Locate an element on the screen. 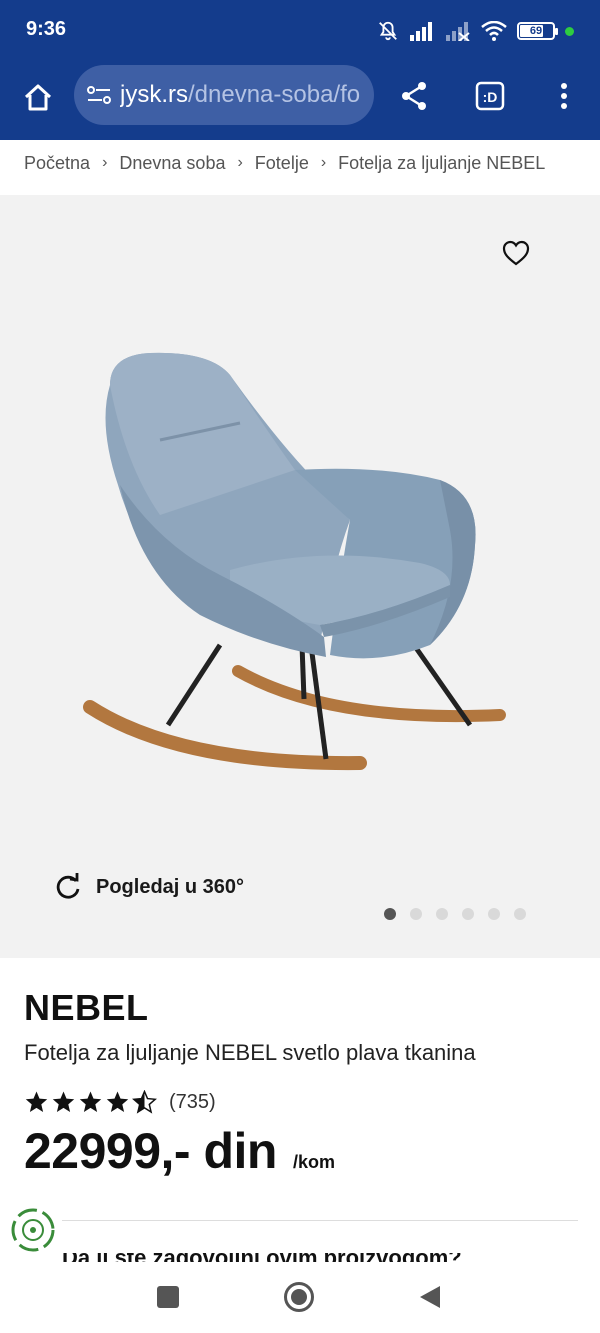 Image resolution: width=600 pixels, height=1333 pixels. wifi-icon is located at coordinates (494, 31).